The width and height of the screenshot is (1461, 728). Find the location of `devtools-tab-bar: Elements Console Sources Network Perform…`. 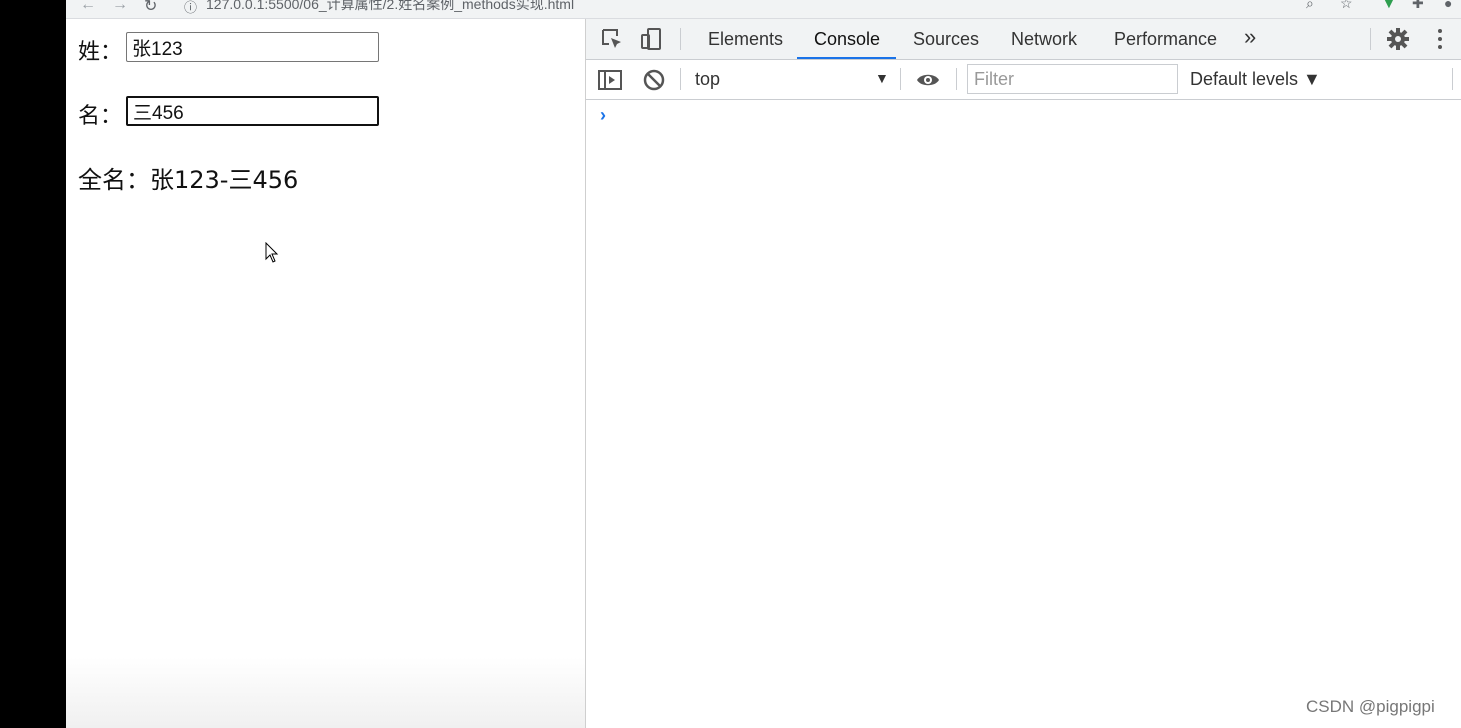

devtools-tab-bar: Elements Console Sources Network Perform… is located at coordinates (1023, 39).